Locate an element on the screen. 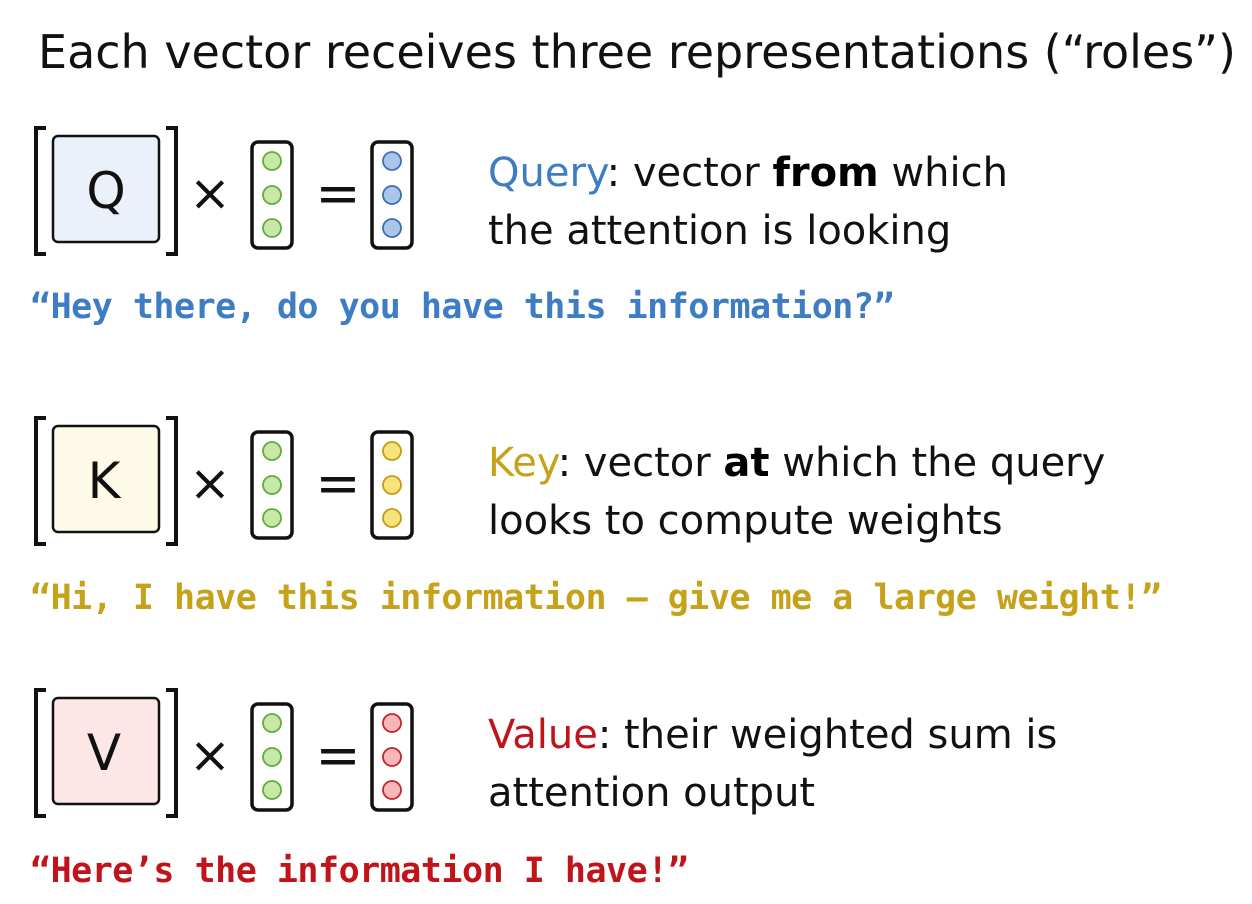  value-desc-part1: : their weighted sum is is located at coordinates (827, 735).